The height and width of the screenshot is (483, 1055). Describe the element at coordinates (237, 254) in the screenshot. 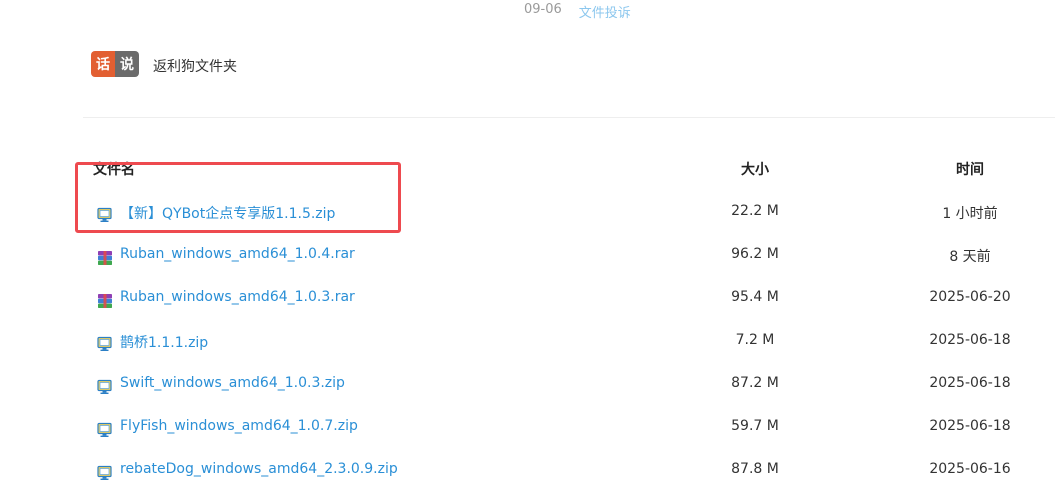

I see `file-name-link: Ruban_windows_amd64_1.0.4.rar` at that location.